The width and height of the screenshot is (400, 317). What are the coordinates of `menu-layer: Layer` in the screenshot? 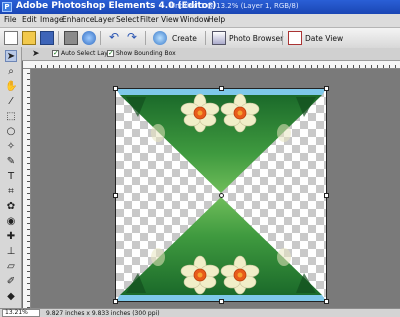 It's located at (104, 19).